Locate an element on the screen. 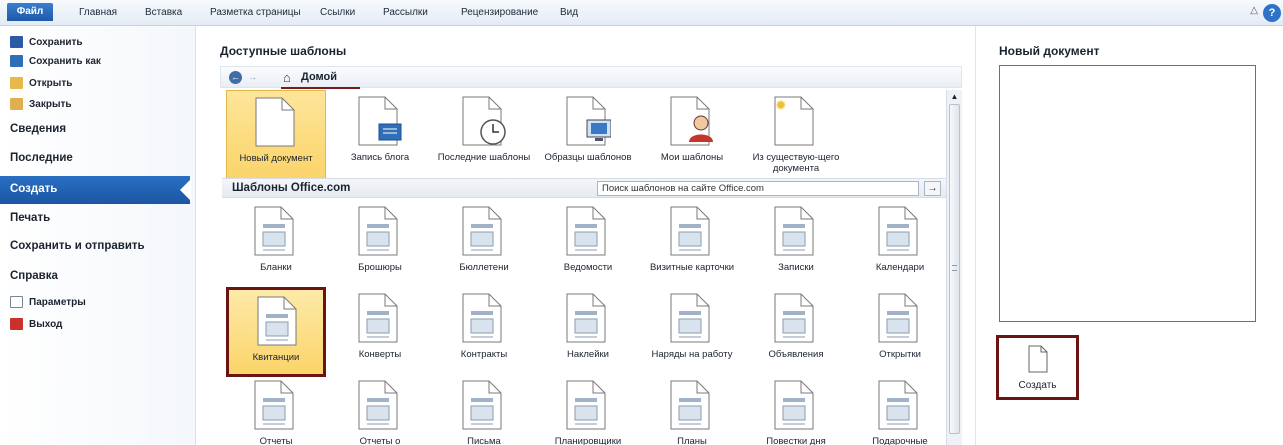 This screenshot has width=1283, height=445. office_row2-tile-2: Контракты is located at coordinates (484, 332).